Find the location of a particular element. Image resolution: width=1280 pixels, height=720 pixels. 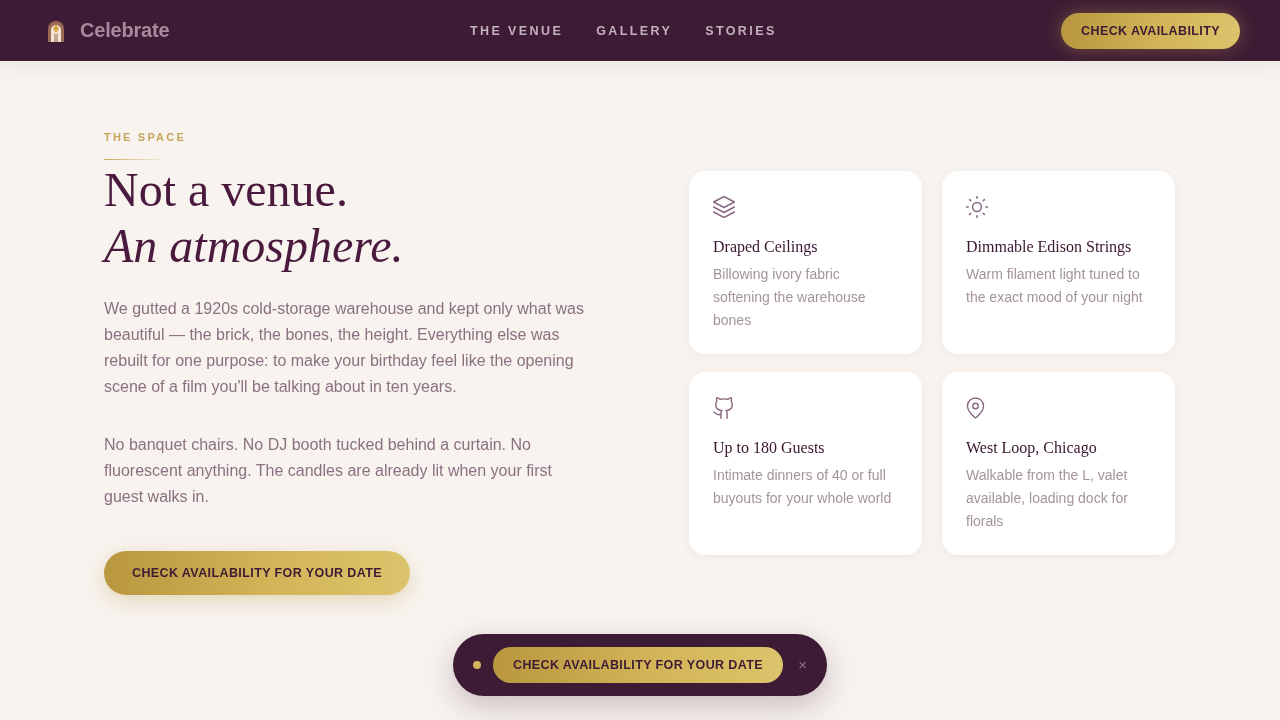

close-button: × is located at coordinates (802, 665).